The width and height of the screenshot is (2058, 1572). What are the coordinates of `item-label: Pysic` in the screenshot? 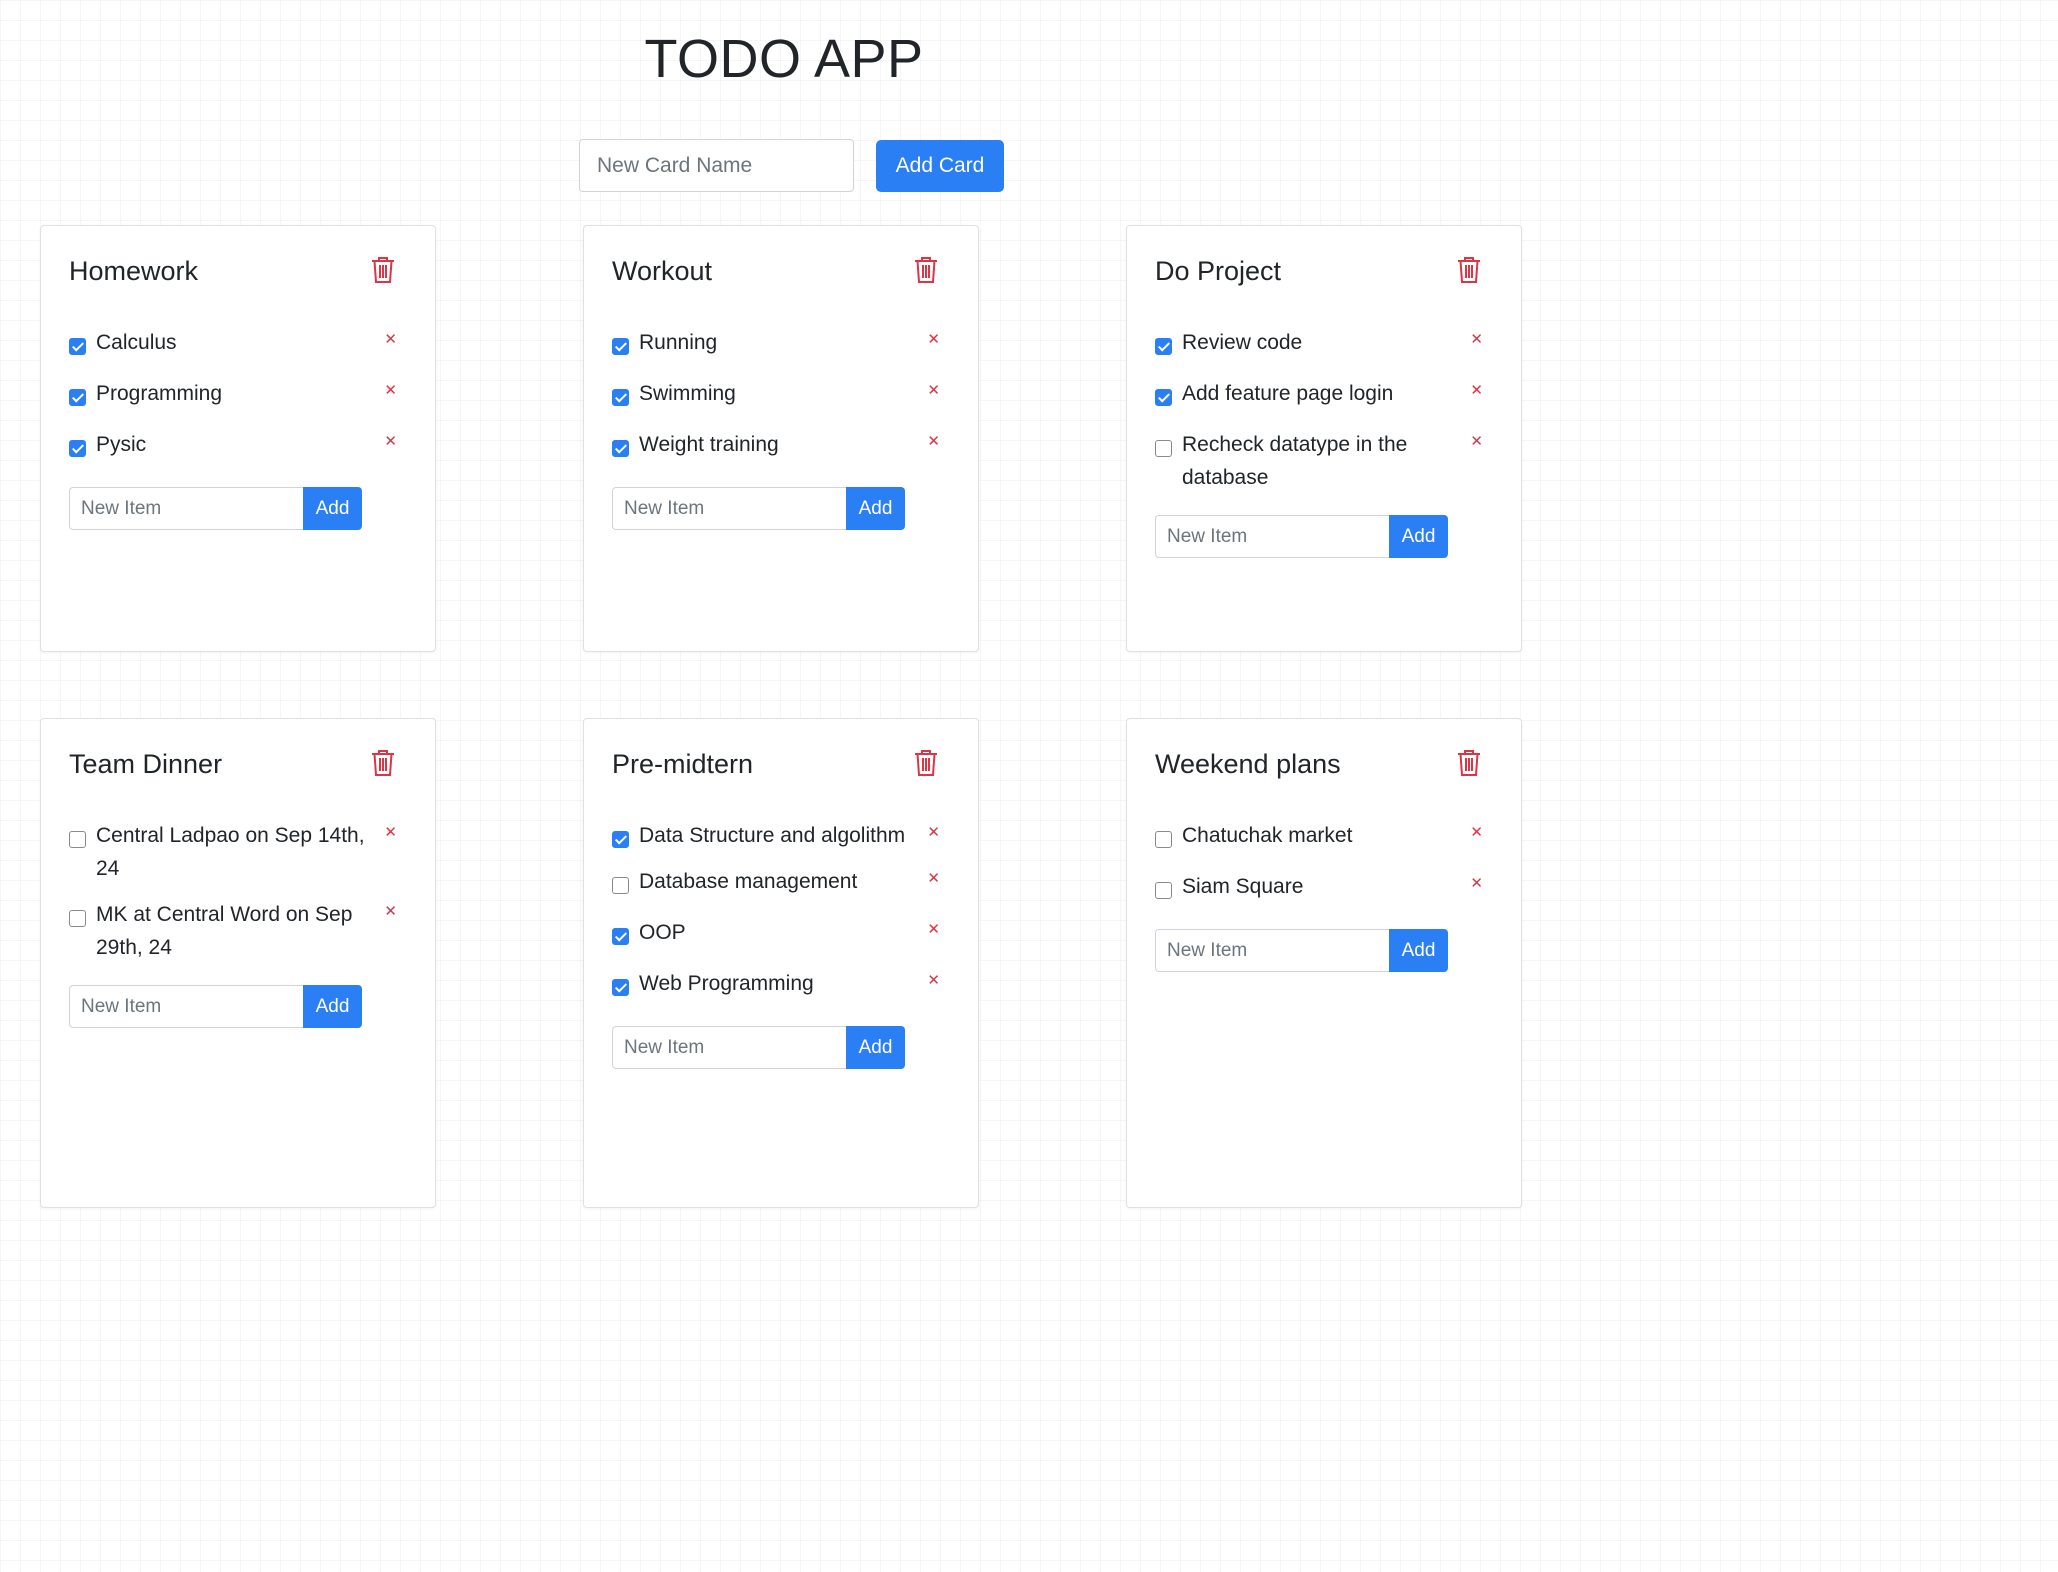 It's located at (121, 444).